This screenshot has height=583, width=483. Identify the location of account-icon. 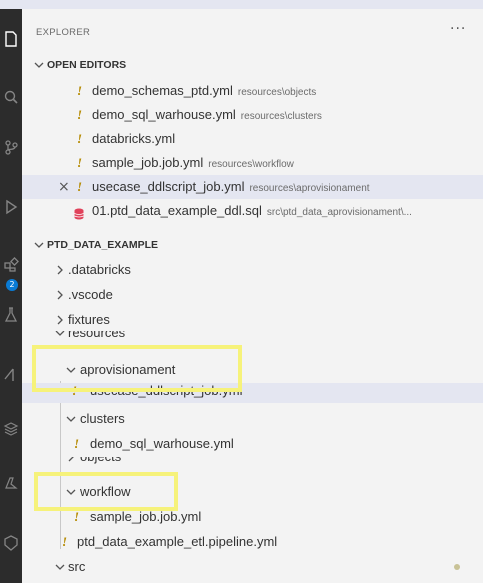
(11, 543).